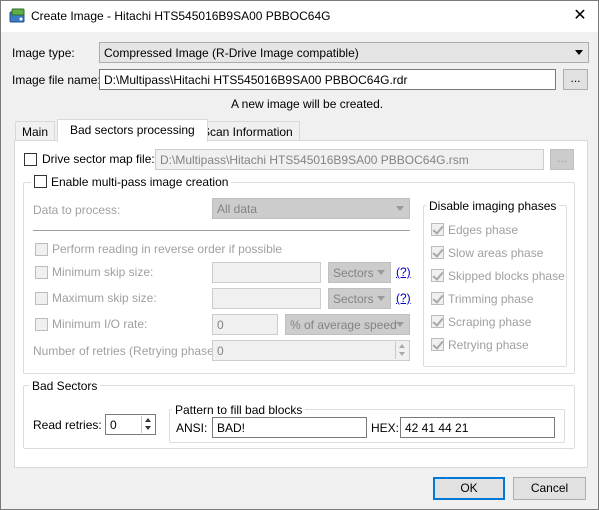 The height and width of the screenshot is (510, 599). I want to click on close-icon: ✕, so click(580, 15).